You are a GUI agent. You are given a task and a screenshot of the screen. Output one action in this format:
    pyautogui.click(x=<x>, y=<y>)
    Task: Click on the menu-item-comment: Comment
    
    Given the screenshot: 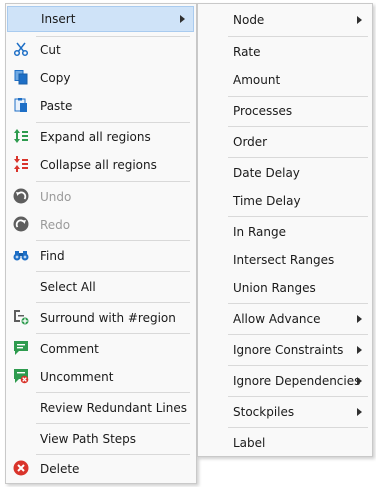 What is the action you would take?
    pyautogui.click(x=101, y=349)
    